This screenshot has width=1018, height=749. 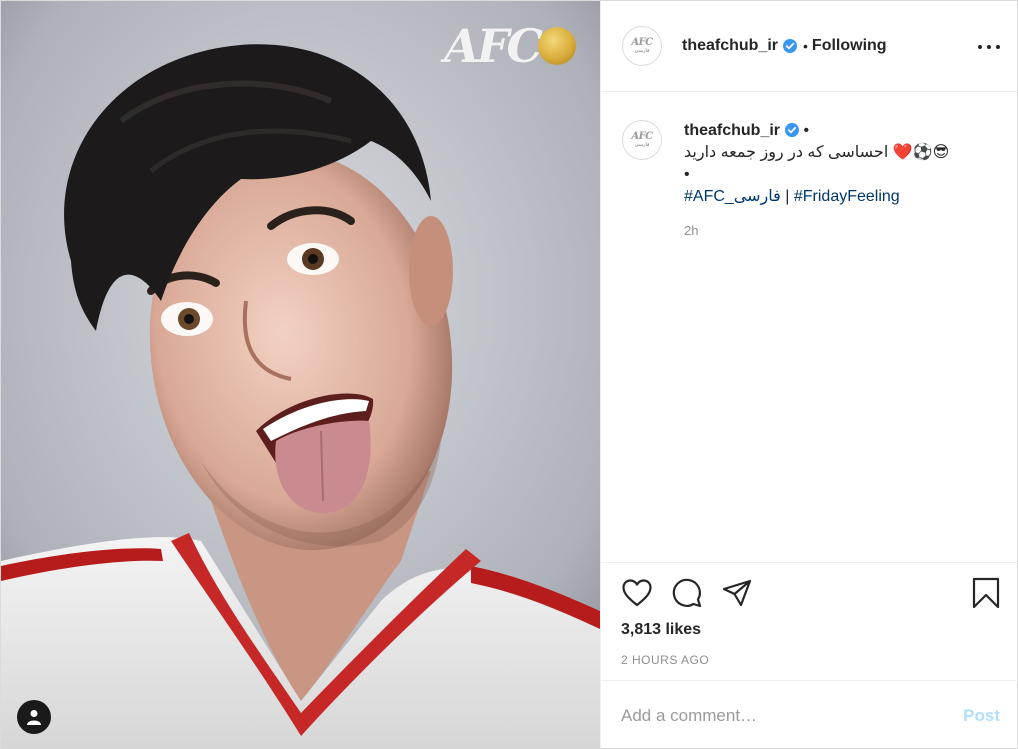 I want to click on following-button: Following, so click(x=849, y=46).